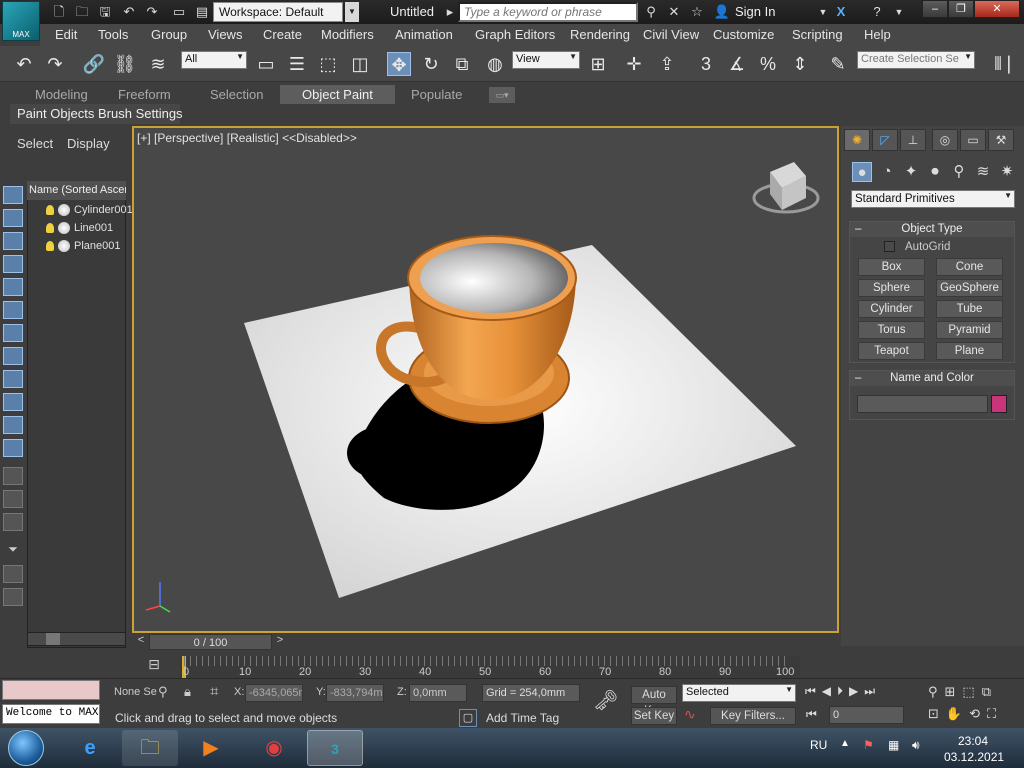 The height and width of the screenshot is (768, 1024). I want to click on select-and-scale-icon: ⧉, so click(462, 64).